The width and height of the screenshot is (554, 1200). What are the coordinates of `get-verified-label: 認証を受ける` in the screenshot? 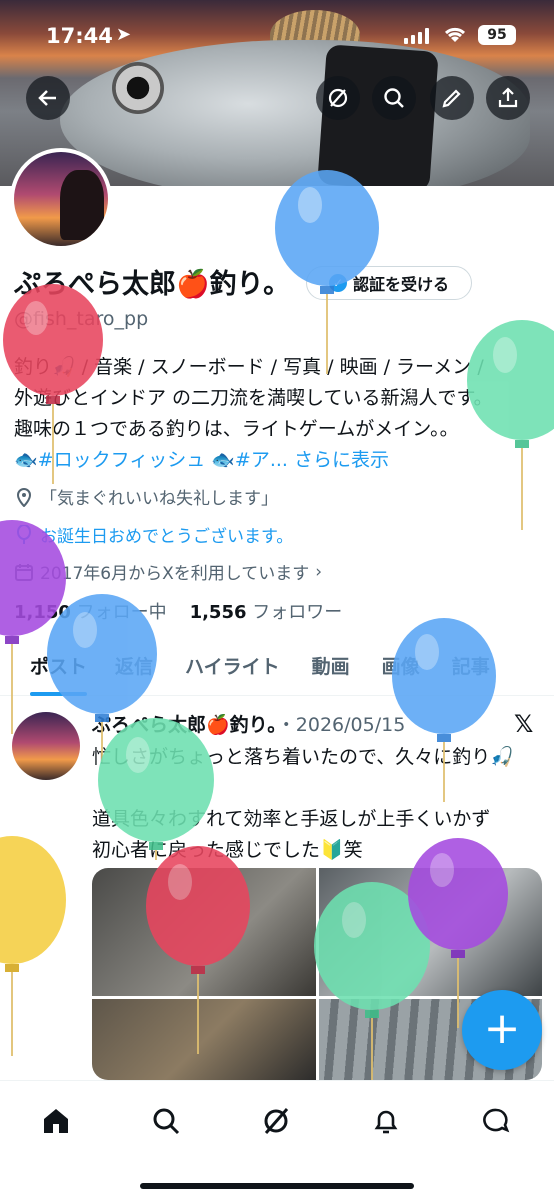 It's located at (400, 284).